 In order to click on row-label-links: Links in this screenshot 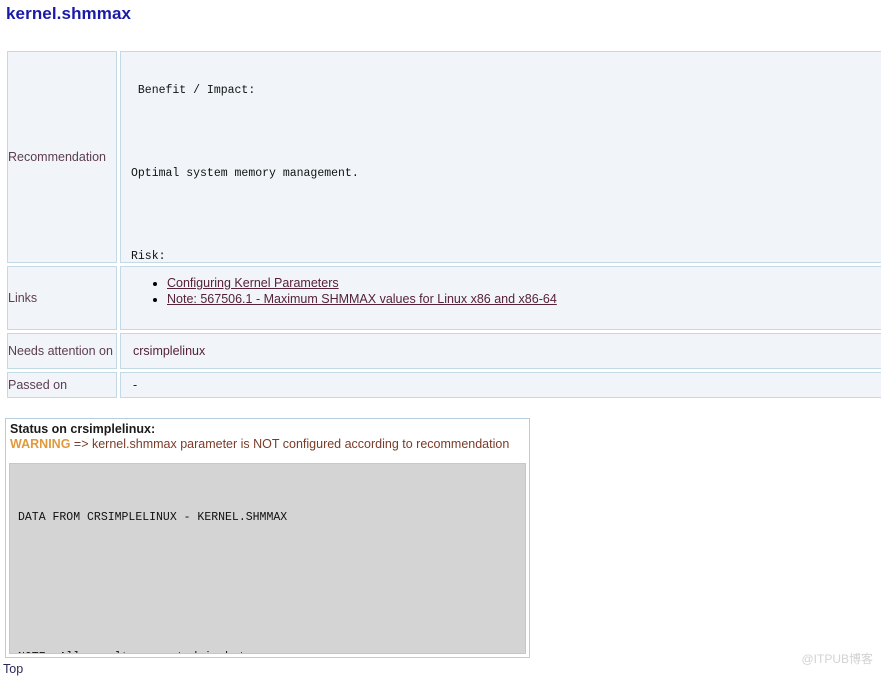, I will do `click(62, 298)`.